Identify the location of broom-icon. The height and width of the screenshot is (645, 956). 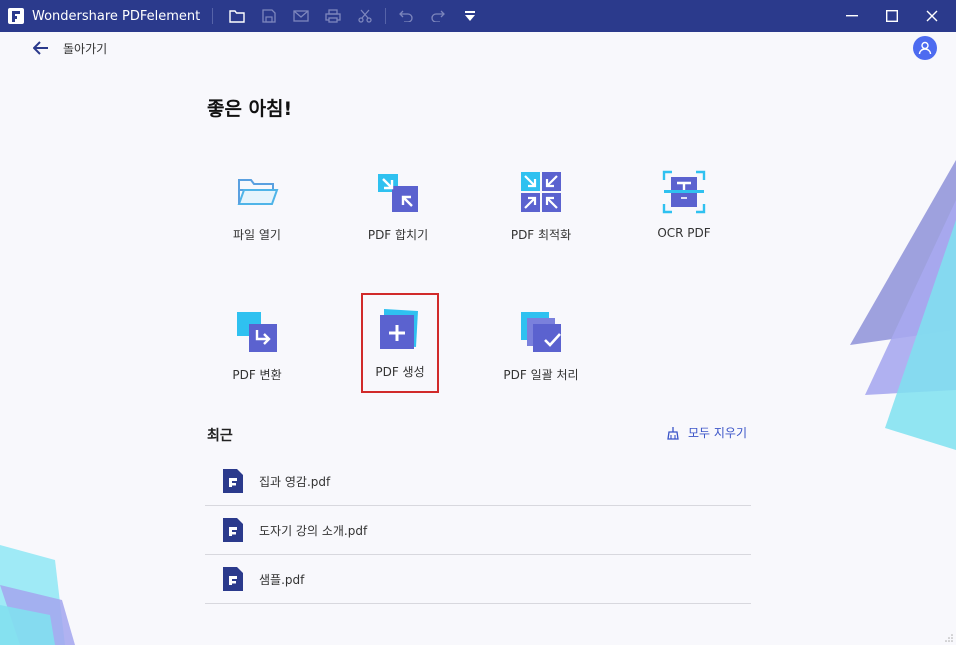
(673, 433).